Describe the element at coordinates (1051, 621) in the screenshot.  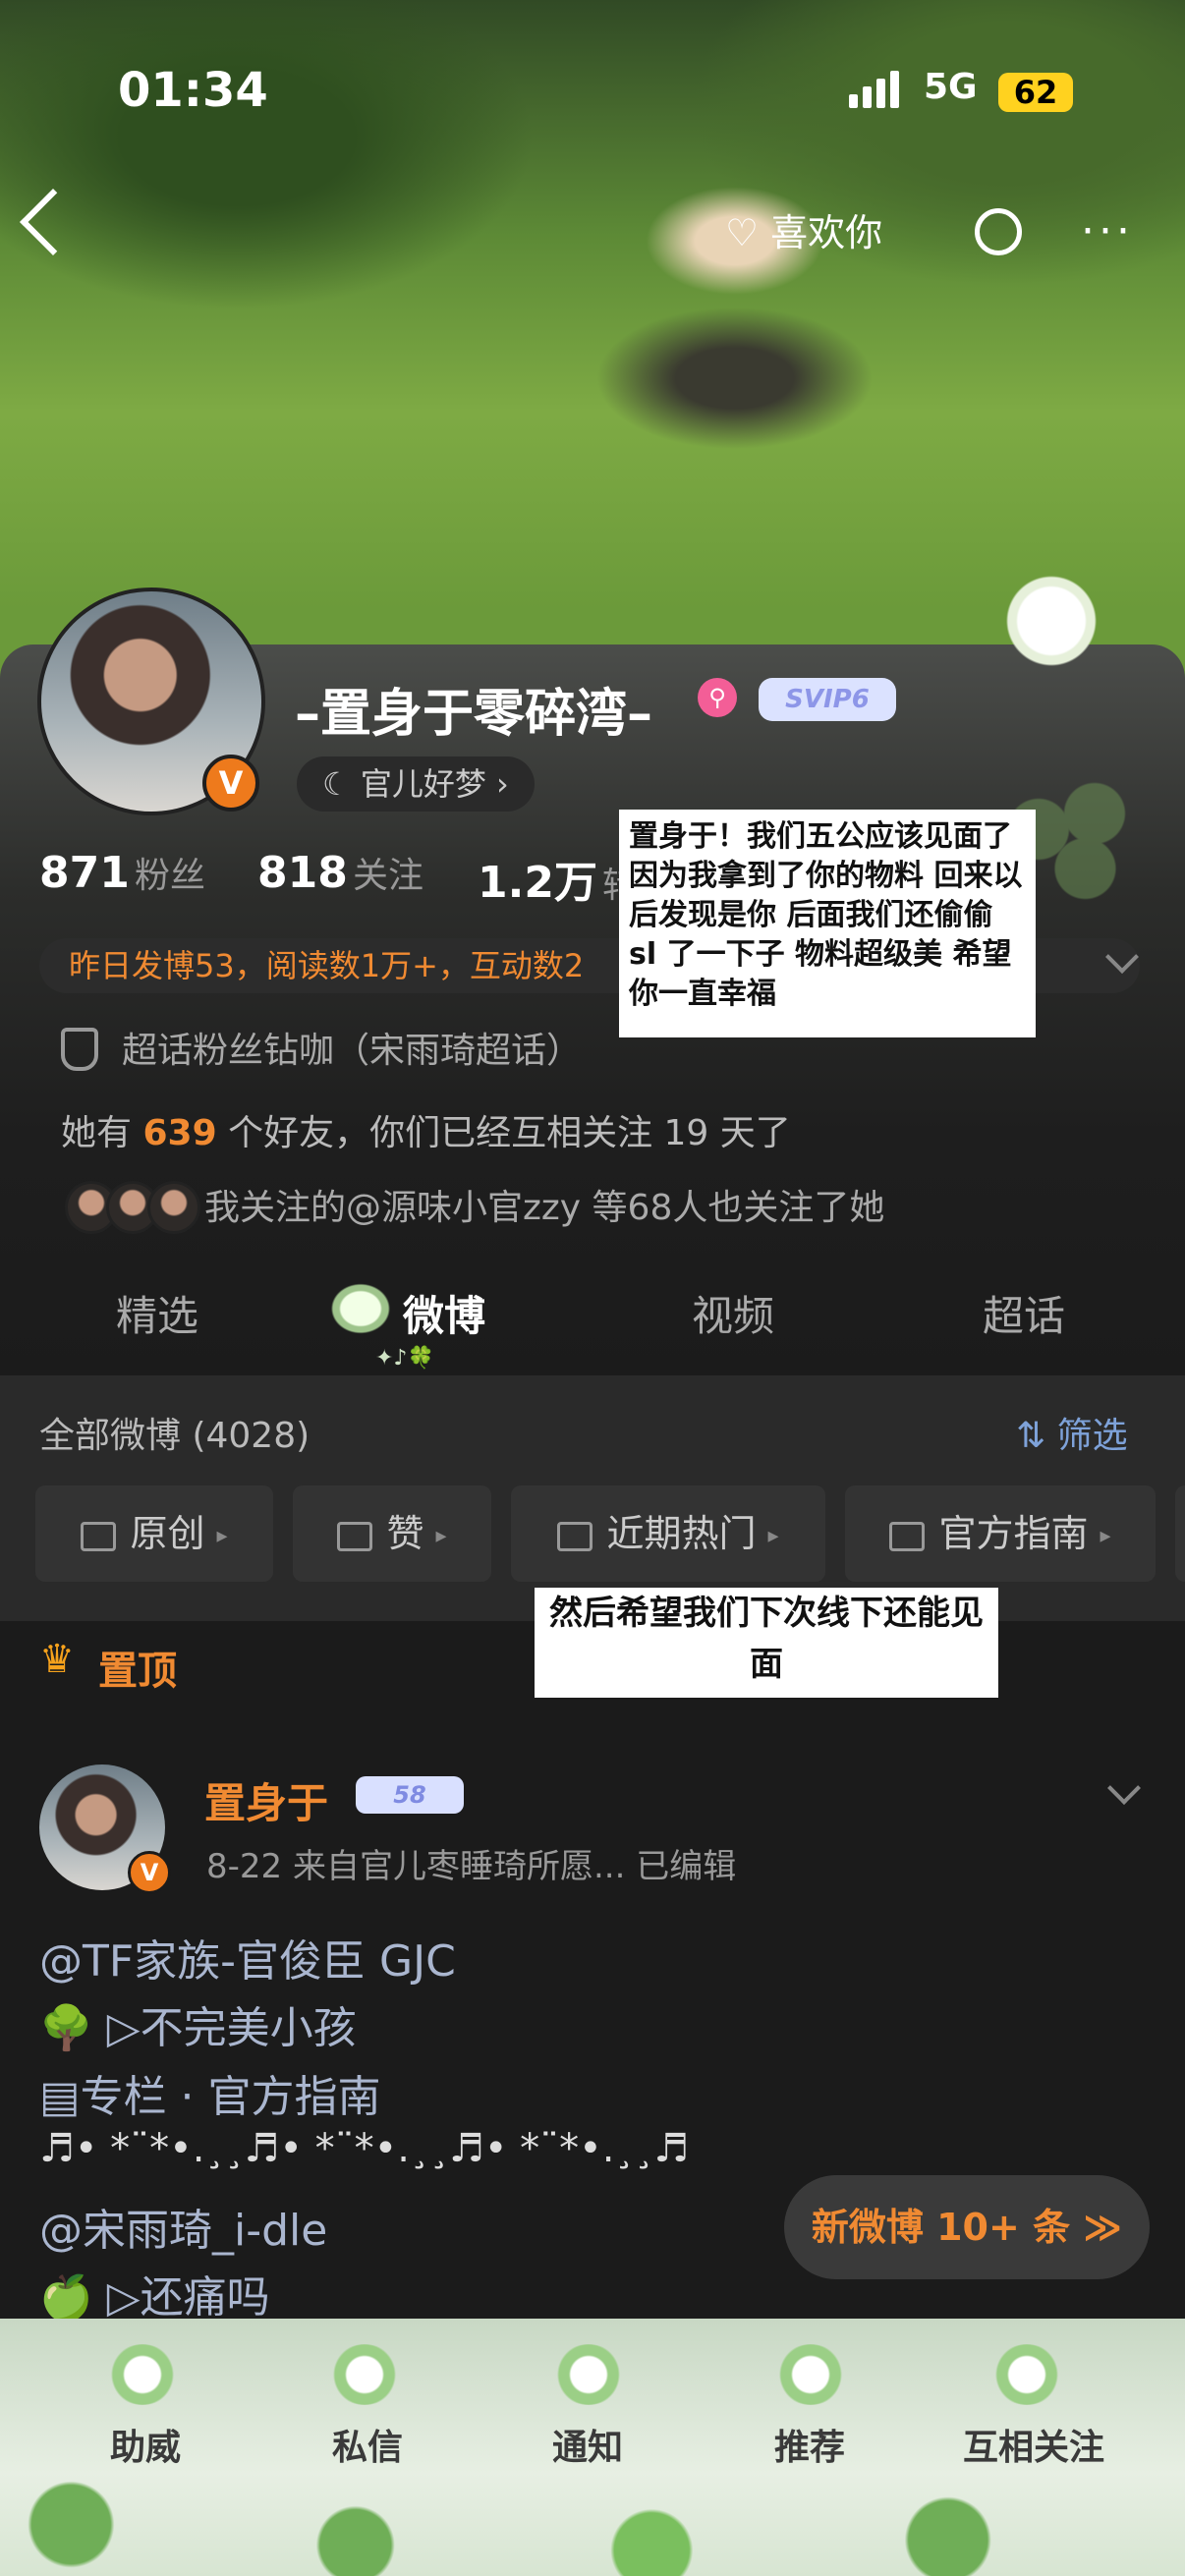
I see `mascot-sticker` at that location.